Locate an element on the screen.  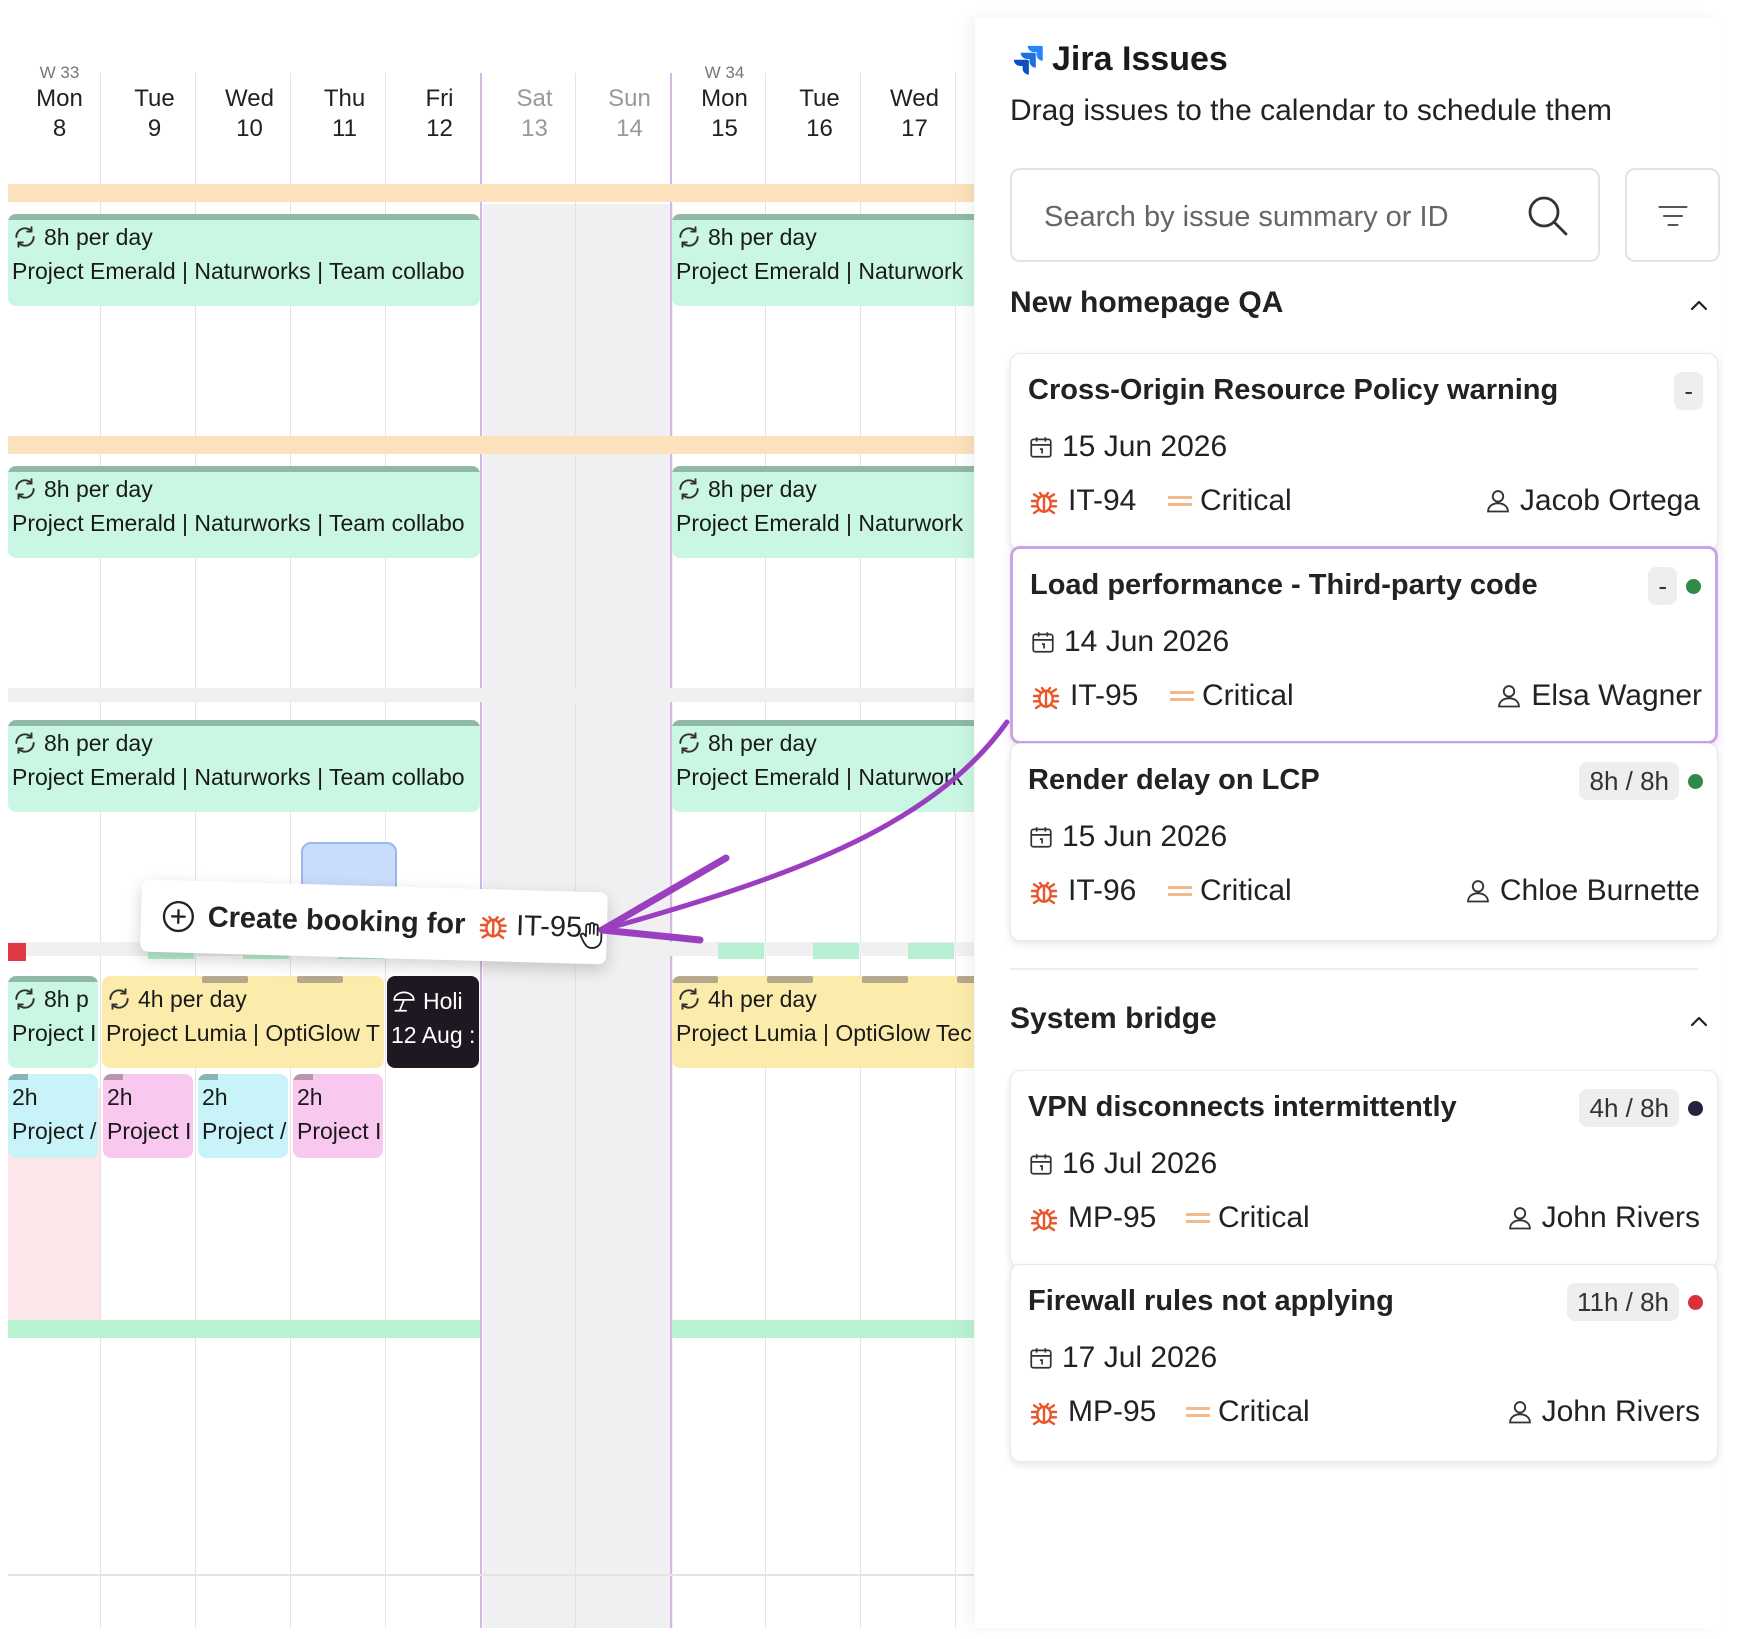
booking-lumia: 4h per day Project Lumia | OptiGlow Tec is located at coordinates (823, 1022).